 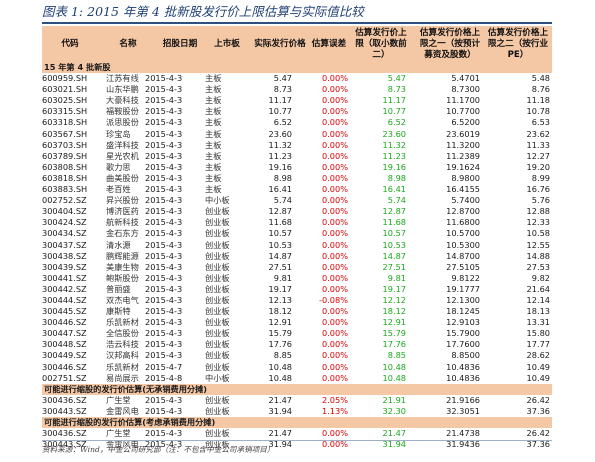 What do you see at coordinates (463, 266) in the screenshot?
I see `cell-upper2: 27.5105` at bounding box center [463, 266].